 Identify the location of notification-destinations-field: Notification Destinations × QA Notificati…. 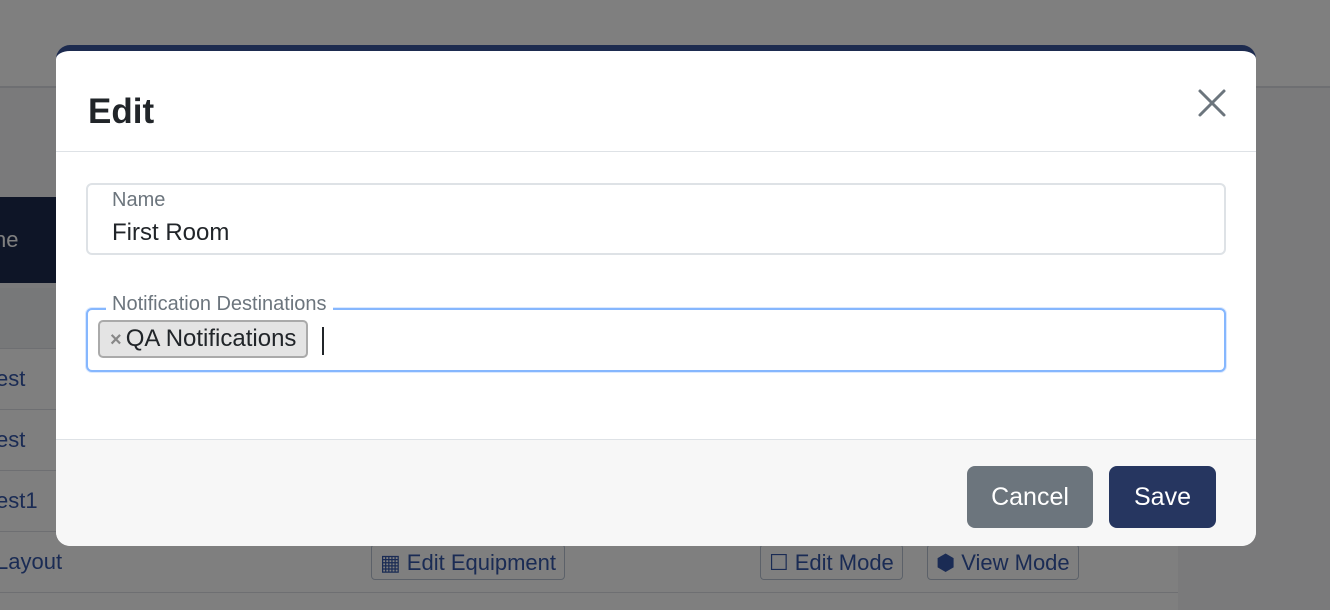
(656, 332).